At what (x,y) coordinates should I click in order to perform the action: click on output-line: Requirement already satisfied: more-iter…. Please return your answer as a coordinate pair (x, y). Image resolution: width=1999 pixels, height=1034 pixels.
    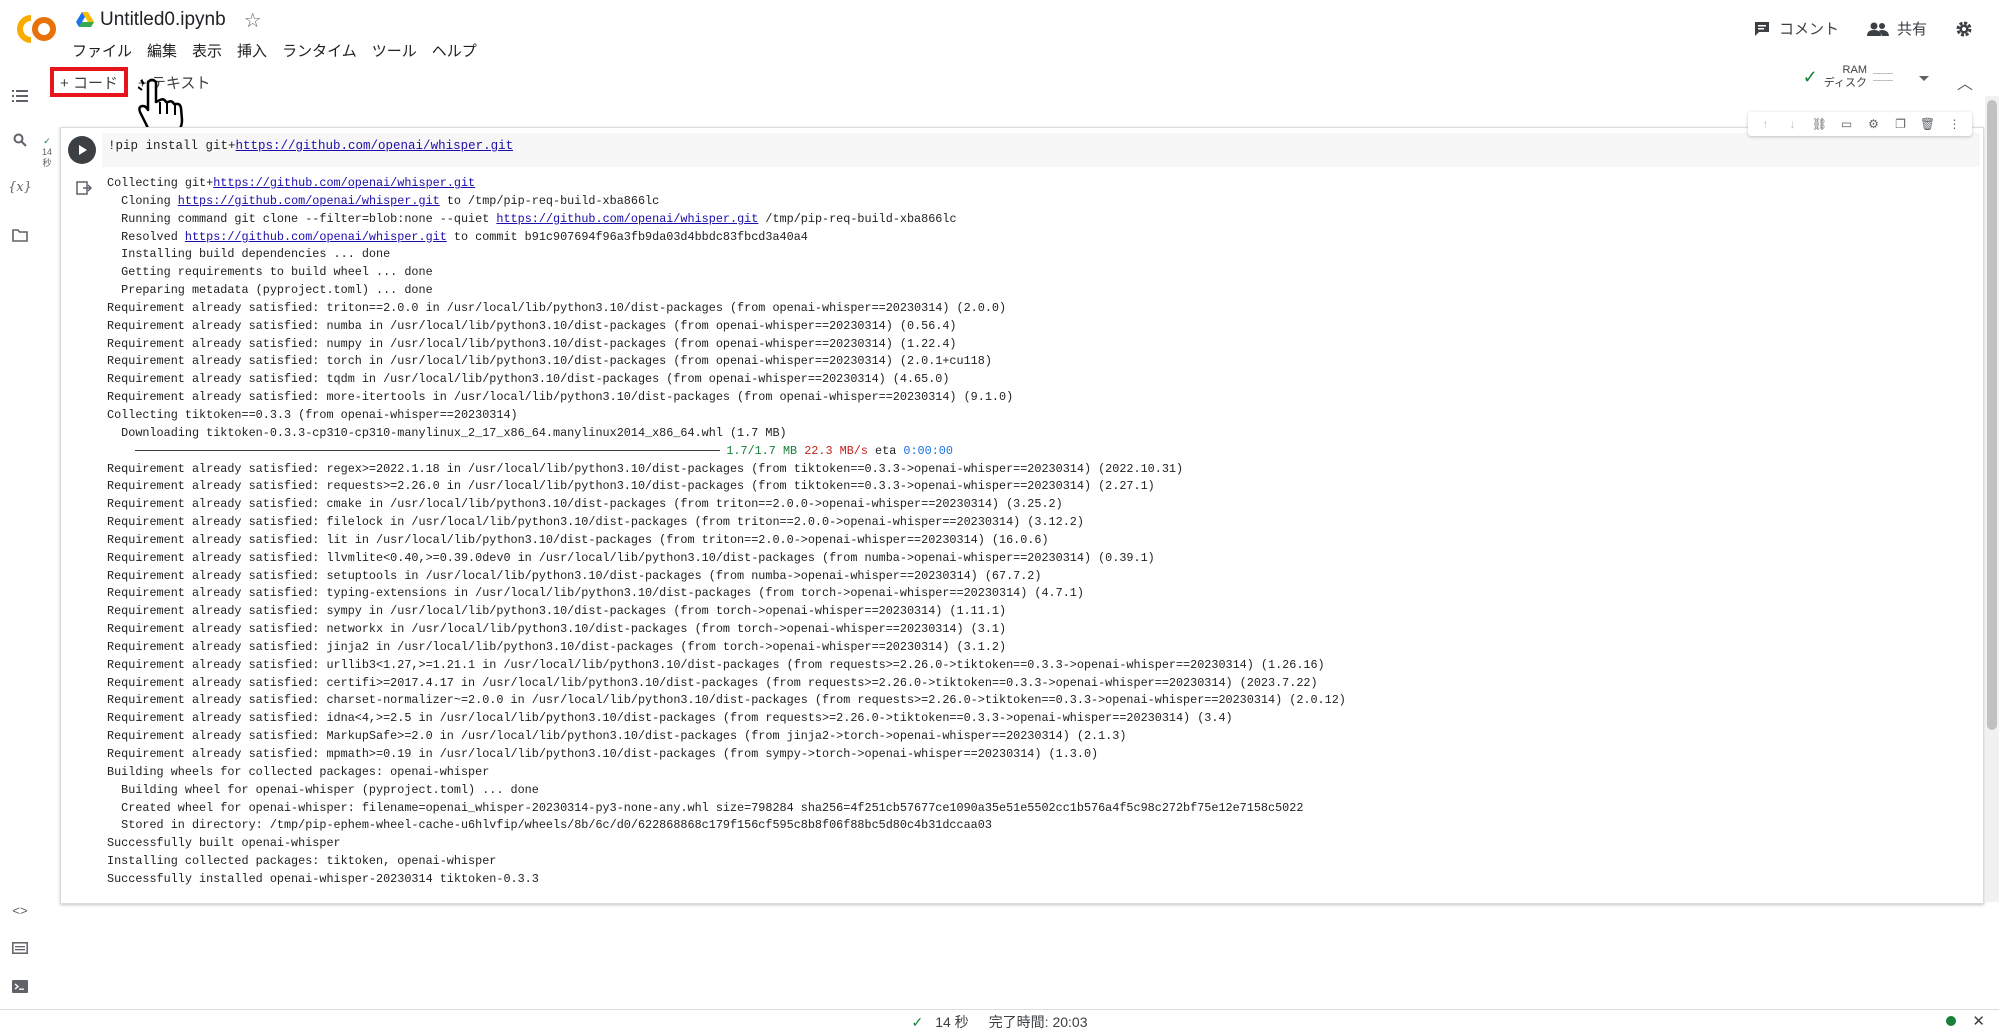
    Looking at the image, I should click on (560, 397).